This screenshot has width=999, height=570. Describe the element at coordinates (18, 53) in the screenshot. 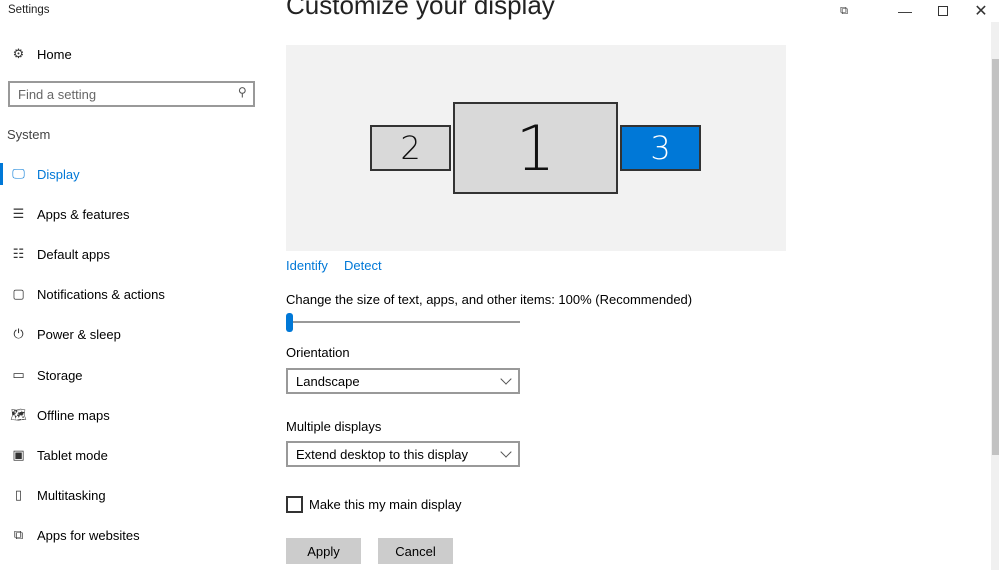

I see `gear-icon: ⚙` at that location.